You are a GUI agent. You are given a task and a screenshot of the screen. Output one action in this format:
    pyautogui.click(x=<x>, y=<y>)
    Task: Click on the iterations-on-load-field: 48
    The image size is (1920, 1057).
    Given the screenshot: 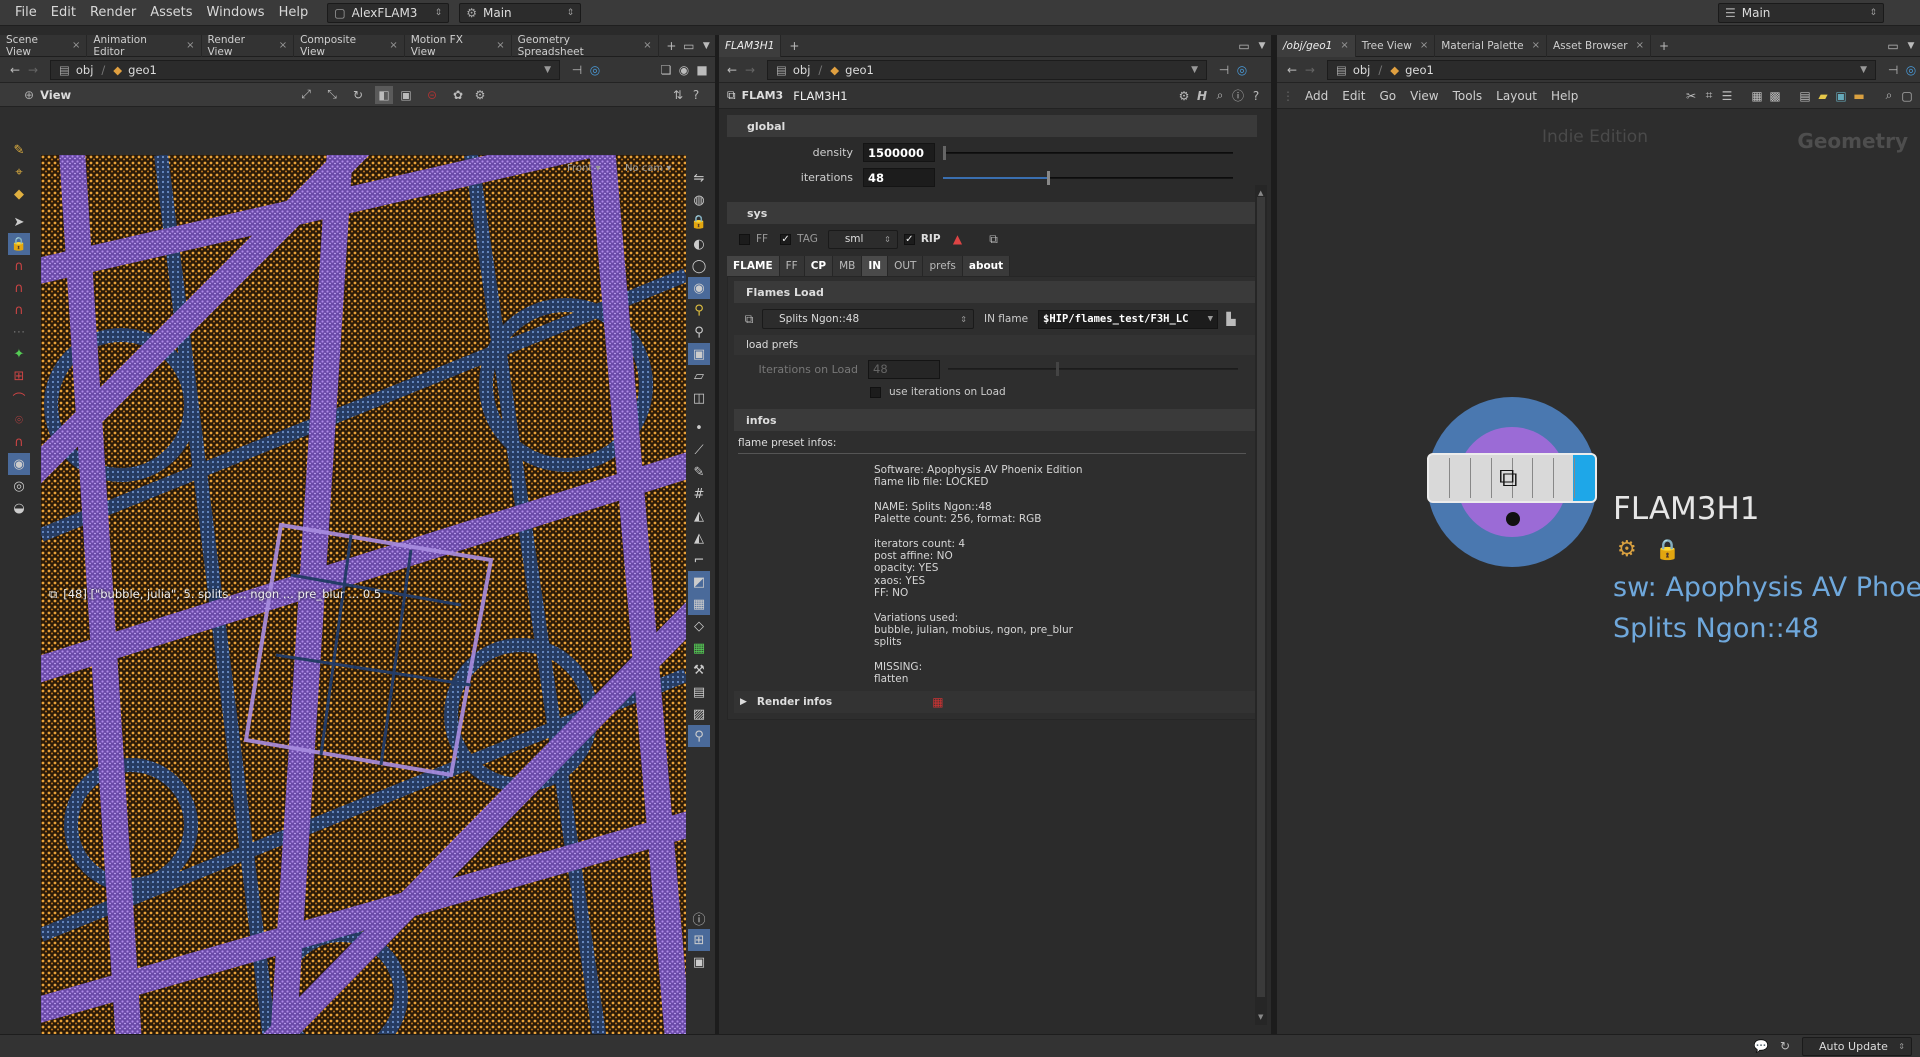 What is the action you would take?
    pyautogui.click(x=904, y=369)
    